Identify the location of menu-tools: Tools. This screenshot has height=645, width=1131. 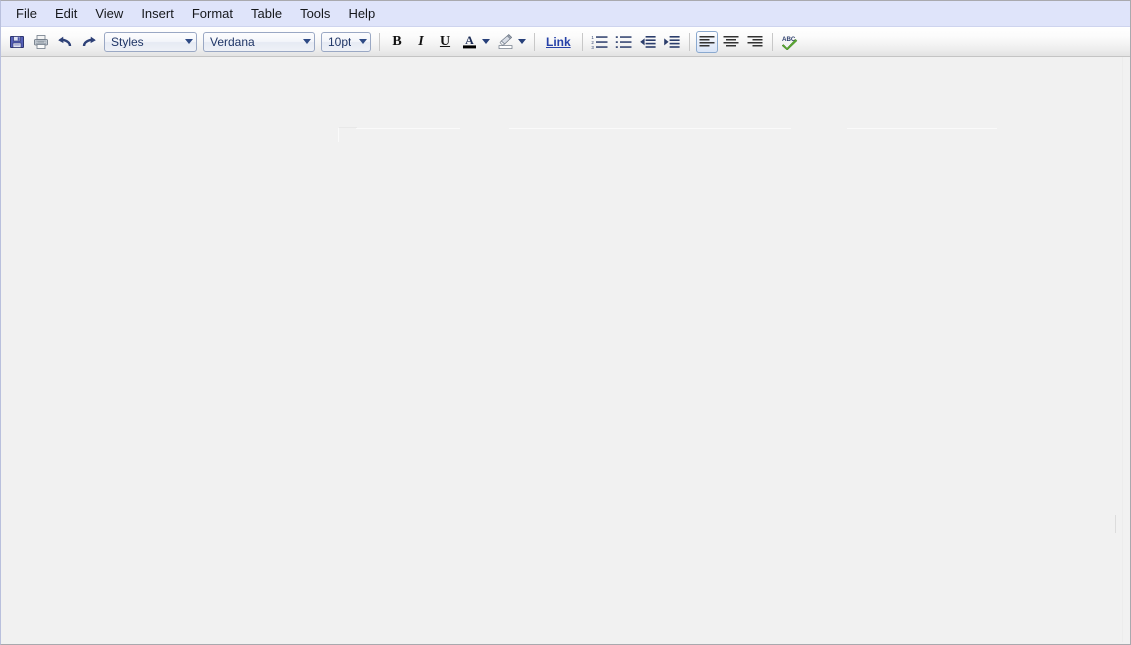
(315, 14).